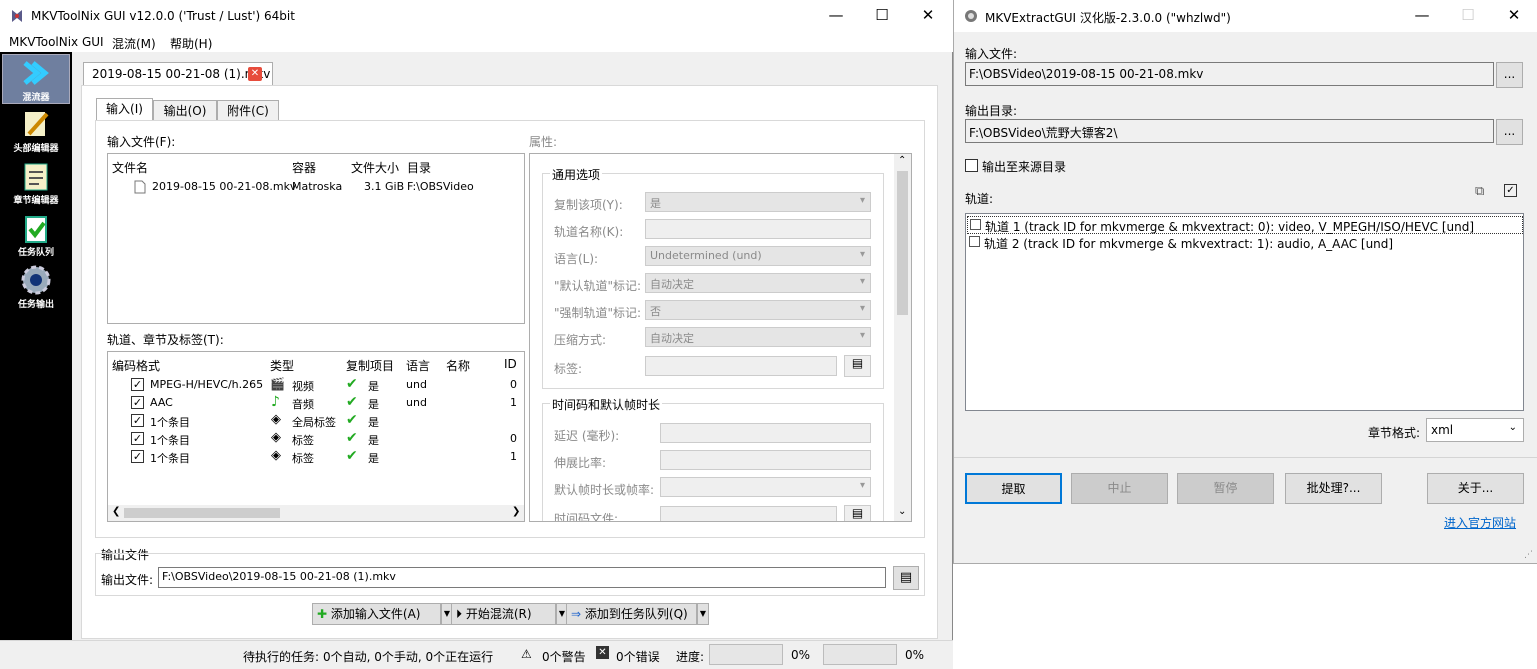 The image size is (1537, 669). Describe the element at coordinates (902, 511) in the screenshot. I see `scroll-down-icon: ⌄` at that location.